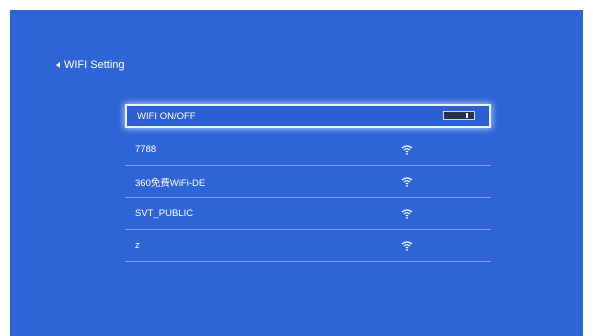 This screenshot has width=593, height=336. What do you see at coordinates (94, 65) in the screenshot?
I see `page-title: WIFI Setting` at bounding box center [94, 65].